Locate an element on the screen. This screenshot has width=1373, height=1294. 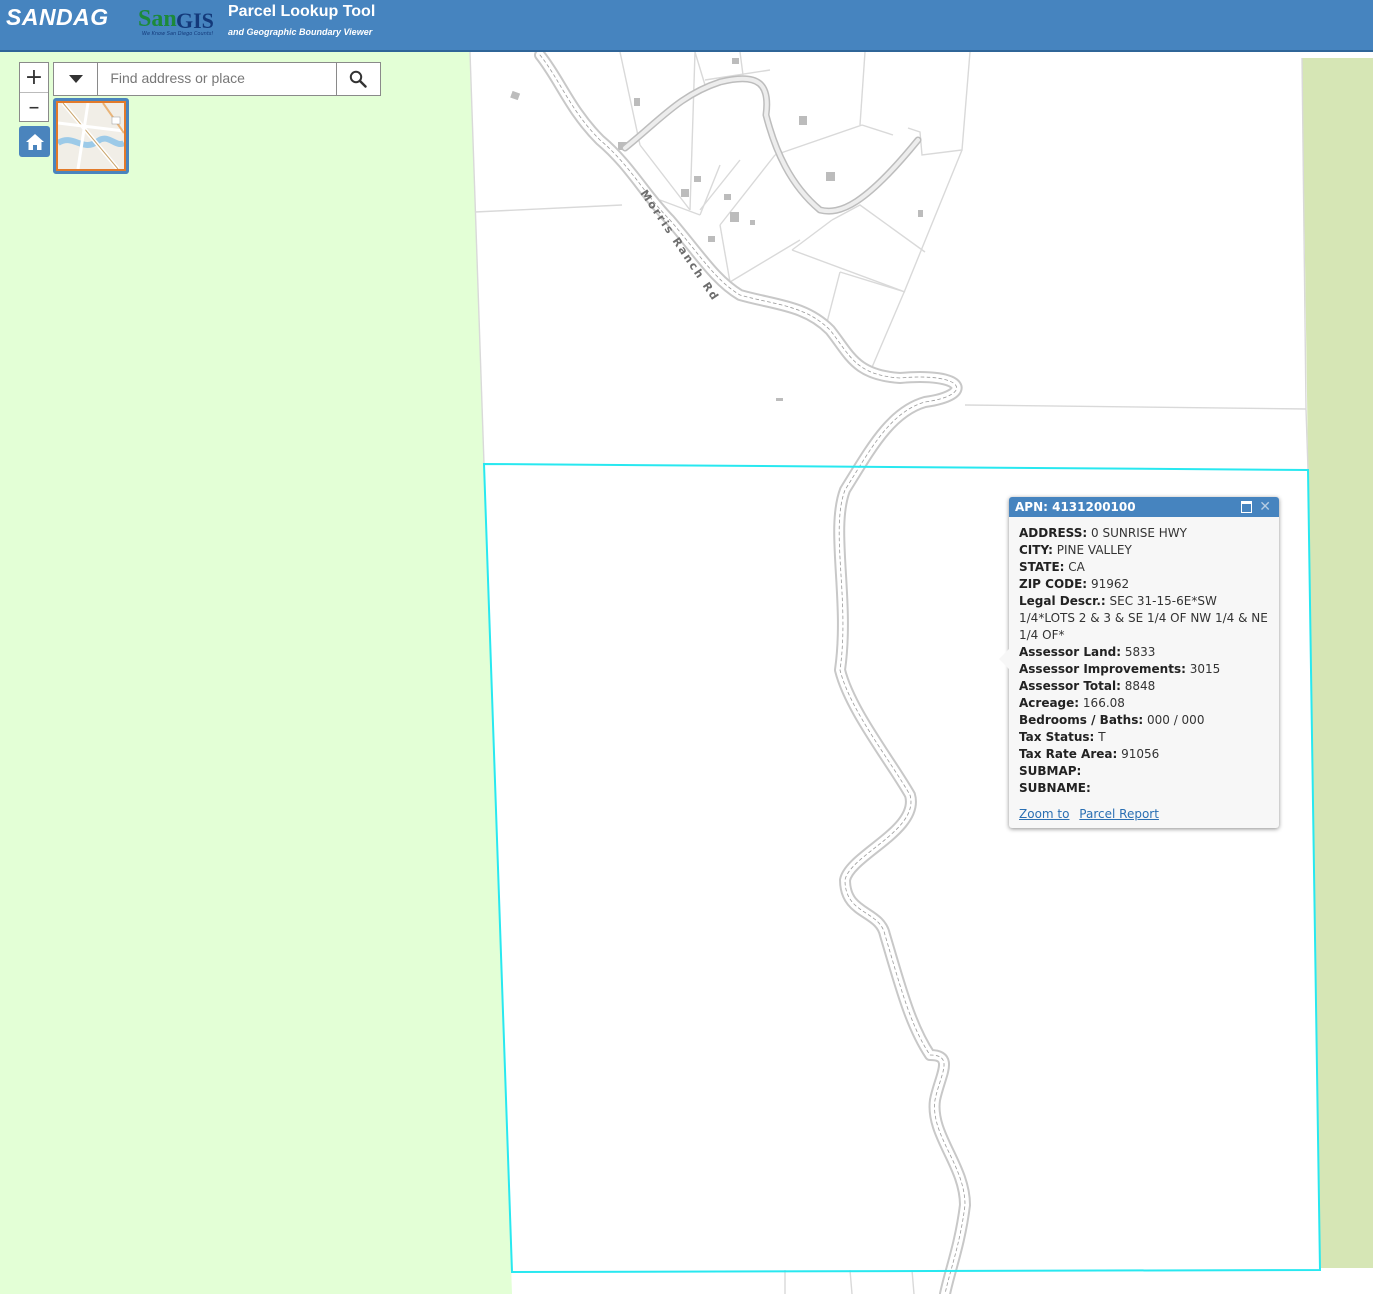
popup-field-tax-status: Tax Status: T is located at coordinates (1062, 737).